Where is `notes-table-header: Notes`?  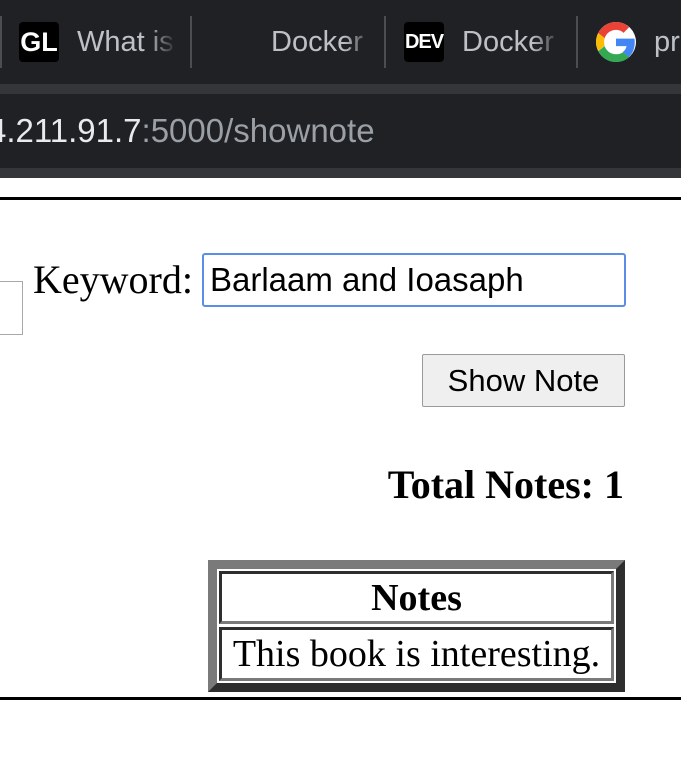
notes-table-header: Notes is located at coordinates (416, 597).